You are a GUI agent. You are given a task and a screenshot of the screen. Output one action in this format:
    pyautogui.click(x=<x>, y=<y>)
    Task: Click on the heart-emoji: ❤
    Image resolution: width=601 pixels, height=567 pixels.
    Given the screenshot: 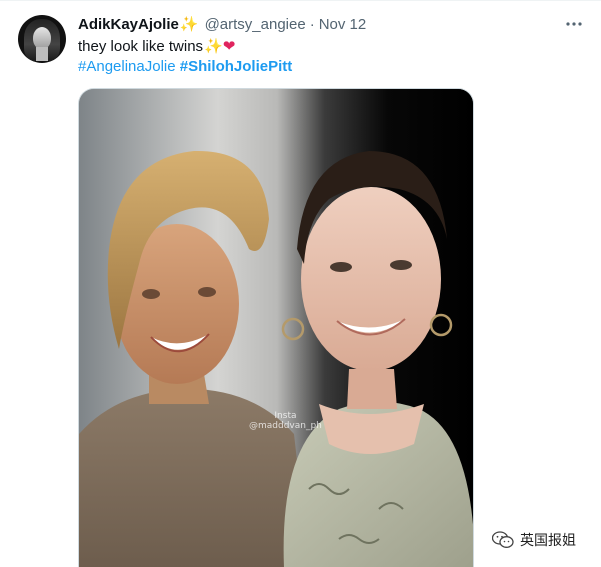 What is the action you would take?
    pyautogui.click(x=229, y=46)
    